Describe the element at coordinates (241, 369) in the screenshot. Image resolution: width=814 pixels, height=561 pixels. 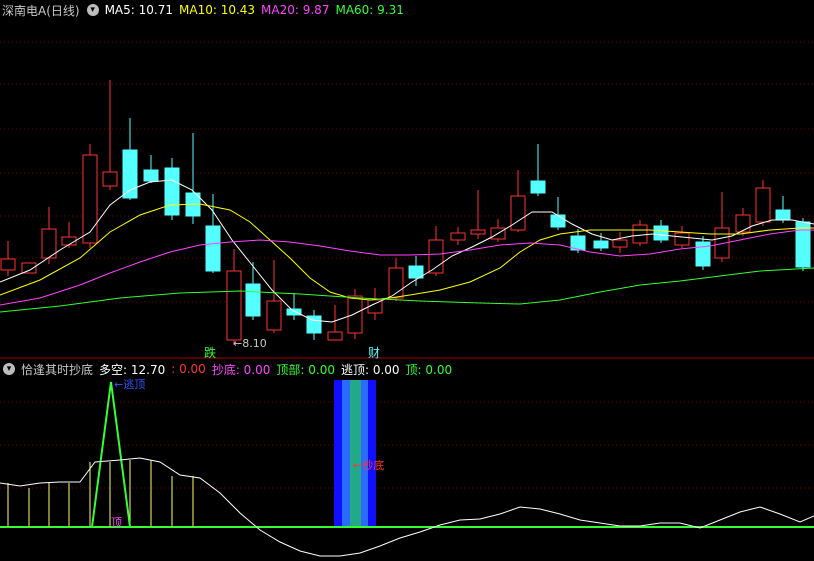
I see `chaodi-label: 抄底: 0.00` at that location.